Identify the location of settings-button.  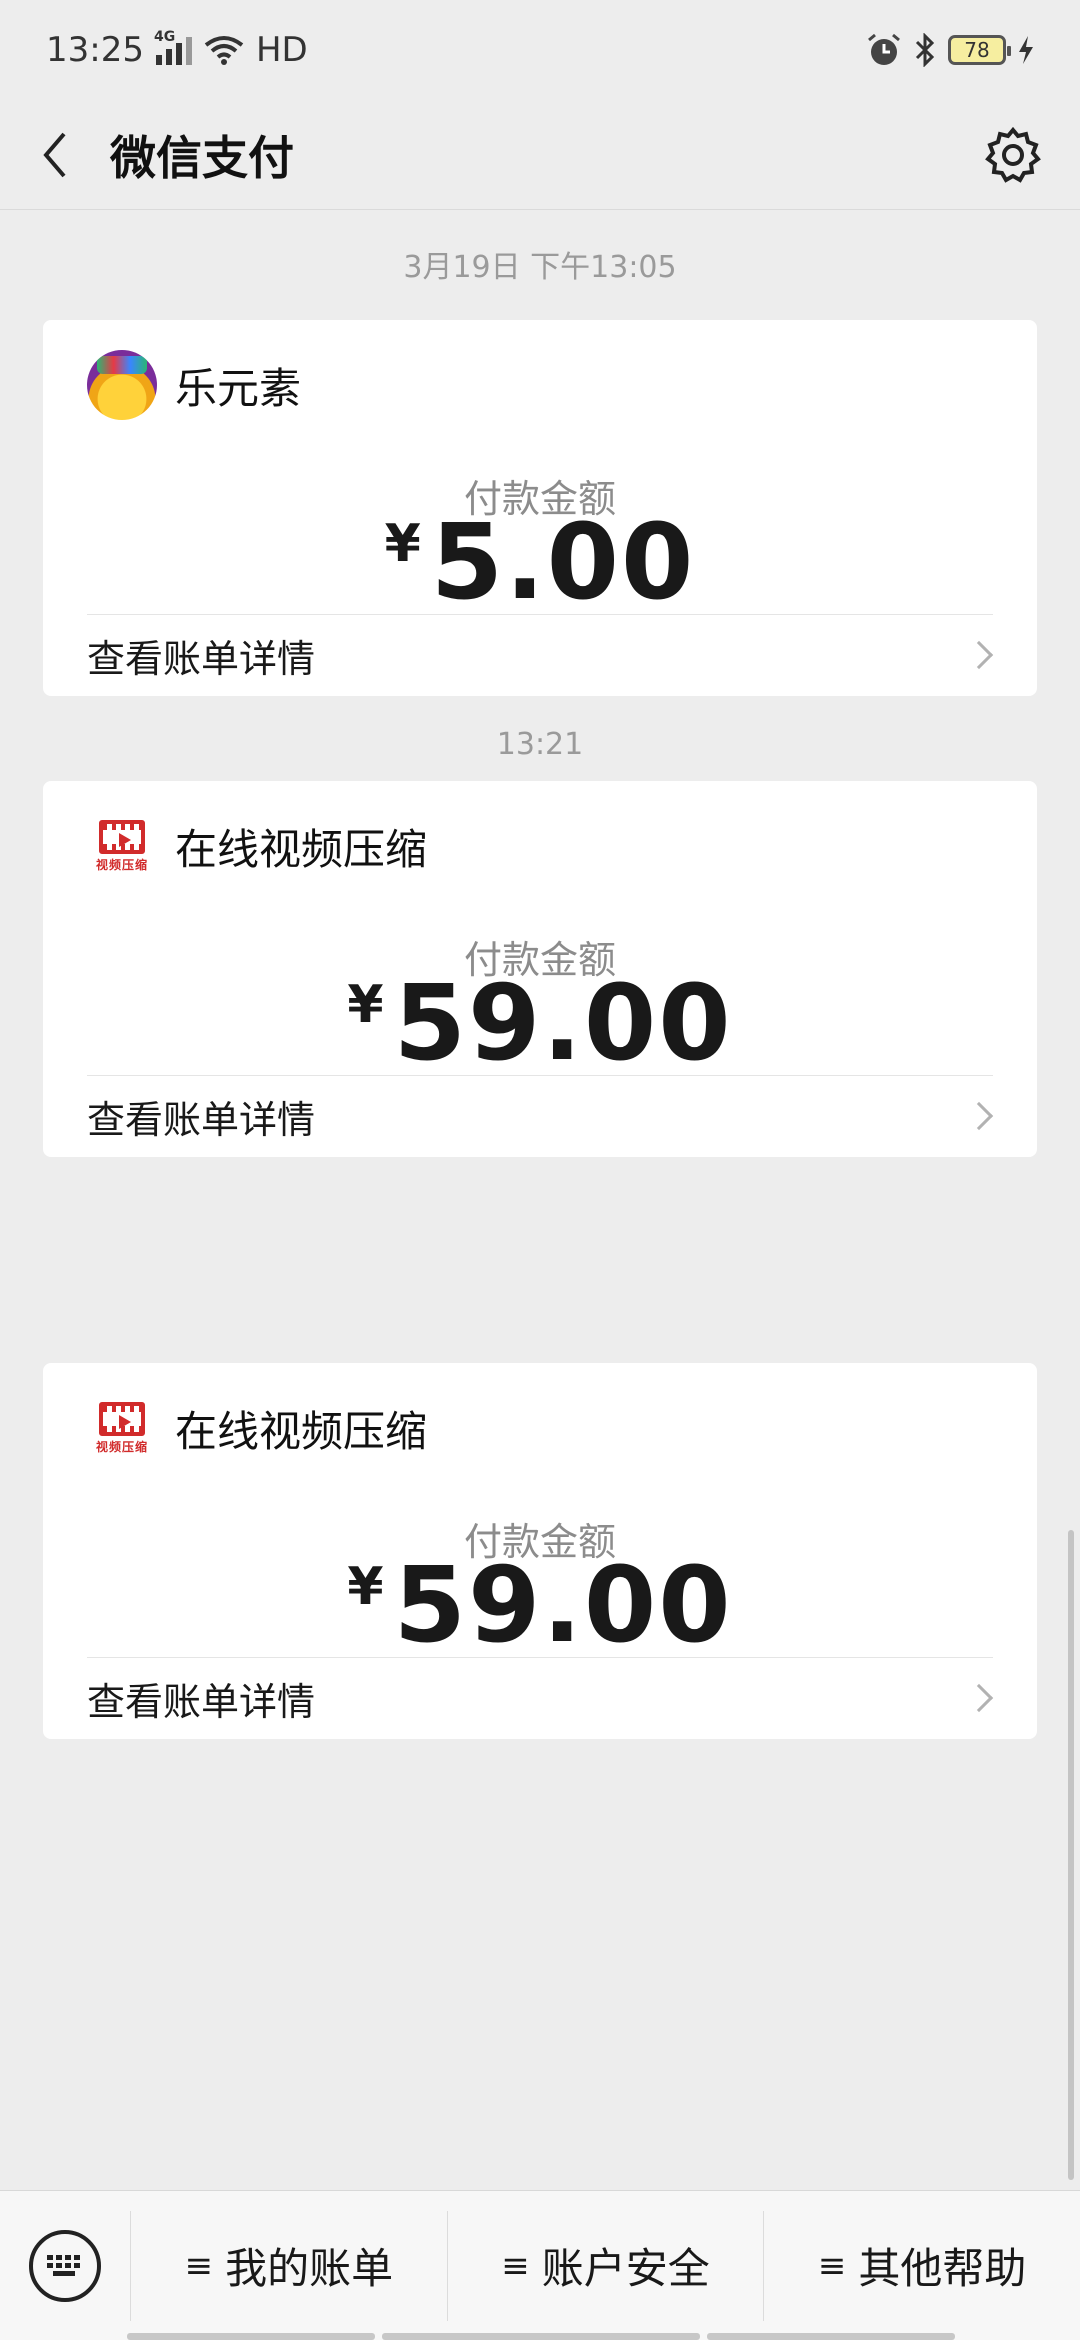
(1013, 155).